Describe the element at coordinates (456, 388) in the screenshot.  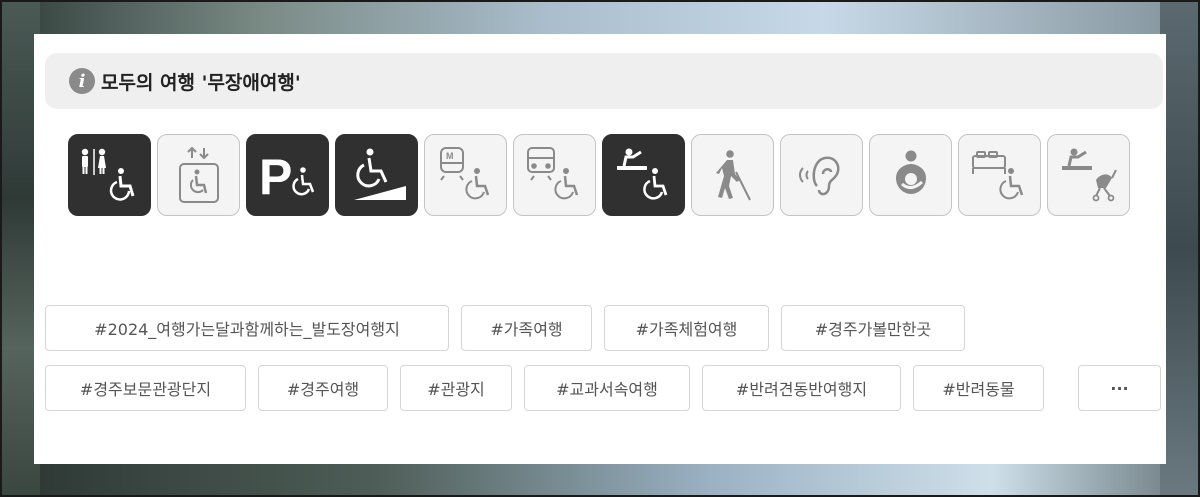
I see `tag-button: #관광지` at that location.